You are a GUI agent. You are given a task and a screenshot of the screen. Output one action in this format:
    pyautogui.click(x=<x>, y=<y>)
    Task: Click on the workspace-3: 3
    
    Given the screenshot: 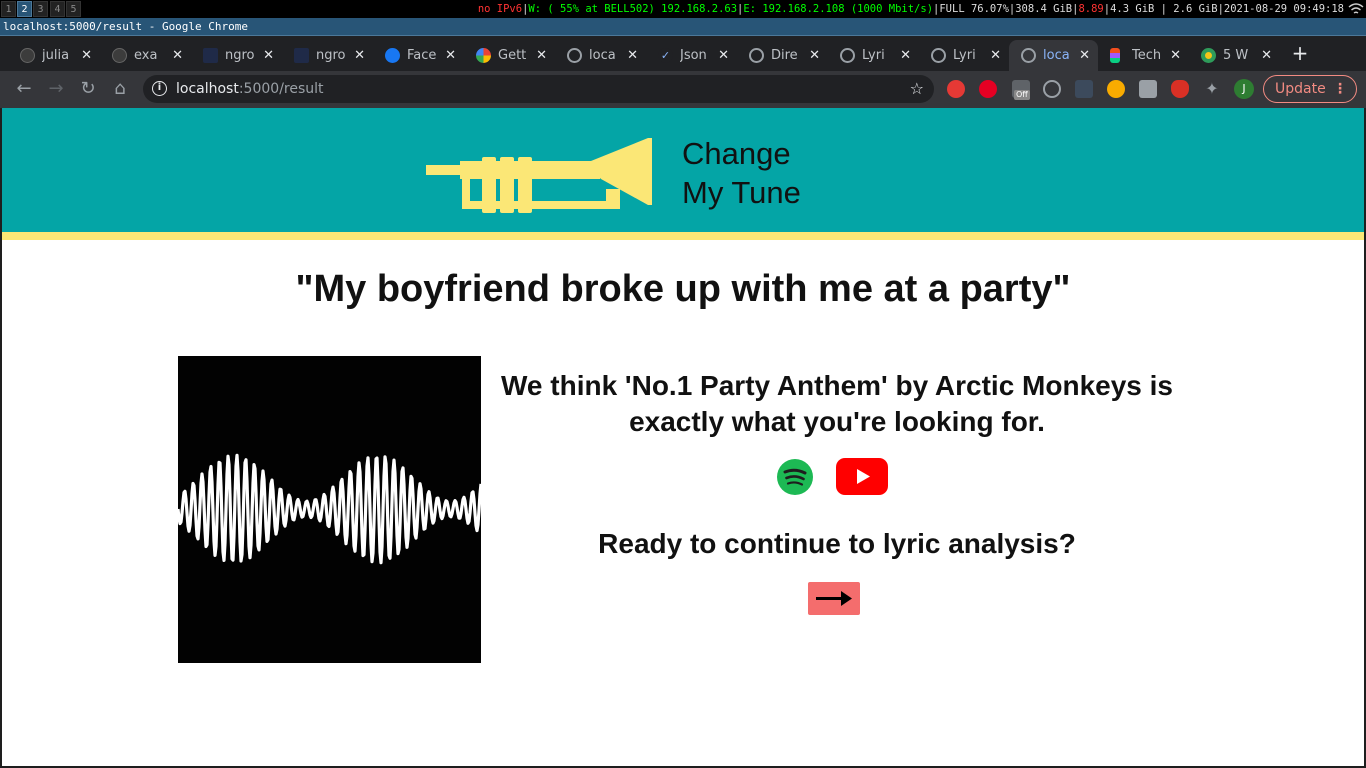 What is the action you would take?
    pyautogui.click(x=40, y=9)
    